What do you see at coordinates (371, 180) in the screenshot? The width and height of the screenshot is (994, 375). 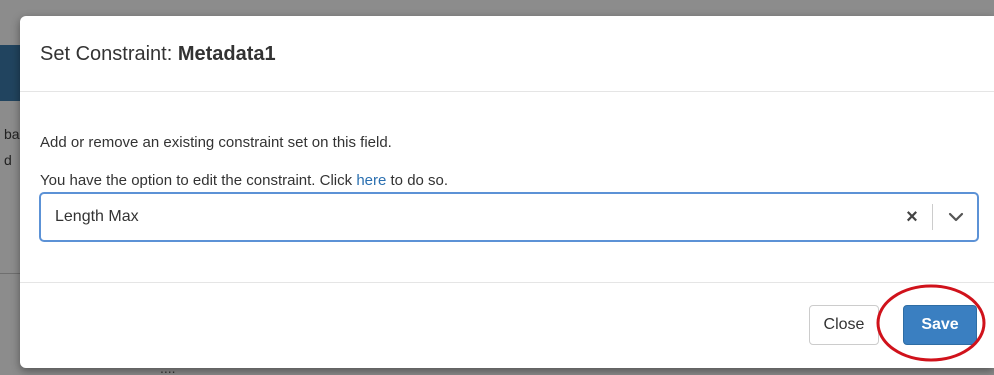 I see `edit-constraint-link: here` at bounding box center [371, 180].